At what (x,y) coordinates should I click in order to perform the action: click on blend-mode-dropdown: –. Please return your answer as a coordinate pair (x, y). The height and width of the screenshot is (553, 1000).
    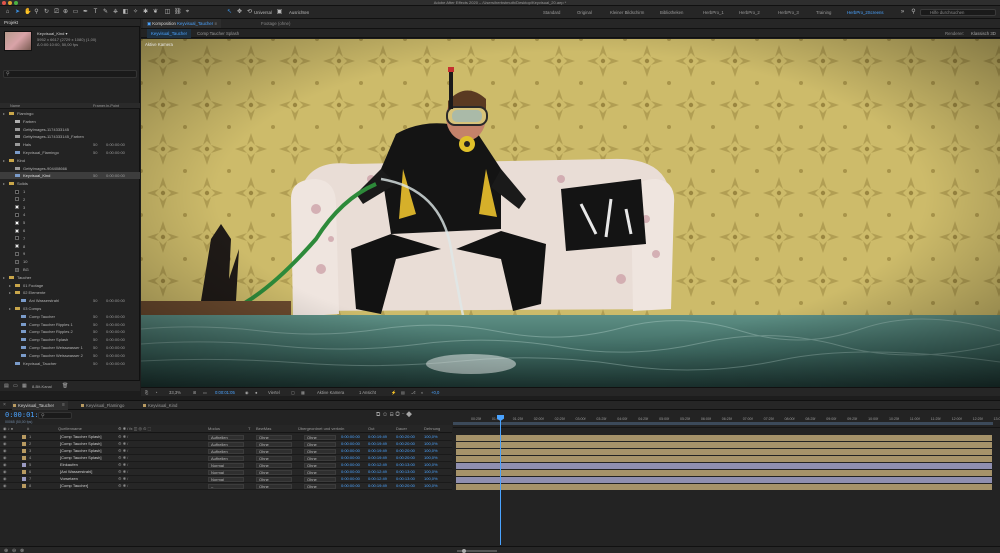
    Looking at the image, I should click on (226, 486).